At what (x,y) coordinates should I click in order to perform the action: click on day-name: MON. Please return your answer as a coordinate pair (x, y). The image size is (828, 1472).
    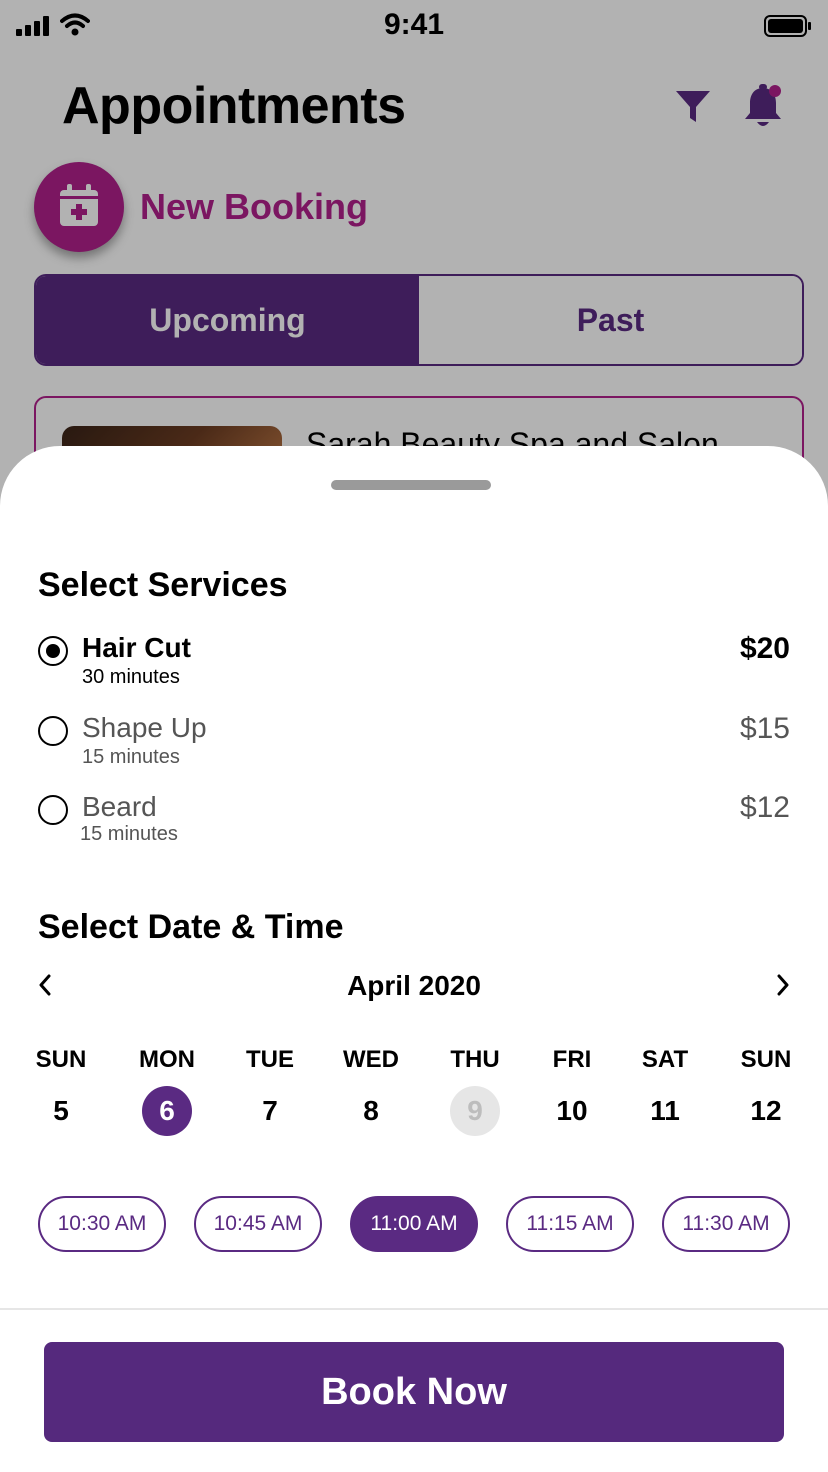
    Looking at the image, I should click on (167, 1059).